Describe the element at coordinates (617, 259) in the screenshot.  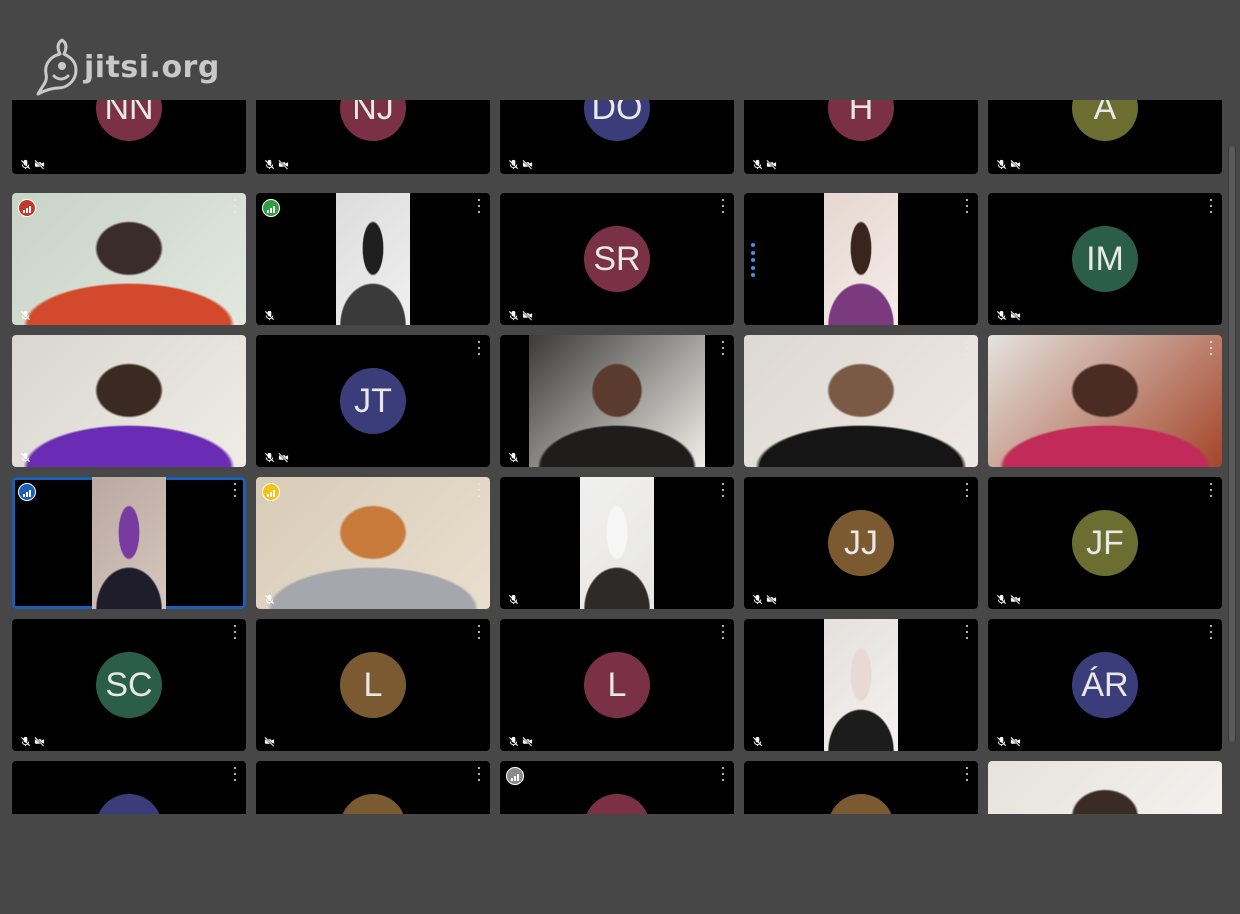
I see `participant-tile: SR` at that location.